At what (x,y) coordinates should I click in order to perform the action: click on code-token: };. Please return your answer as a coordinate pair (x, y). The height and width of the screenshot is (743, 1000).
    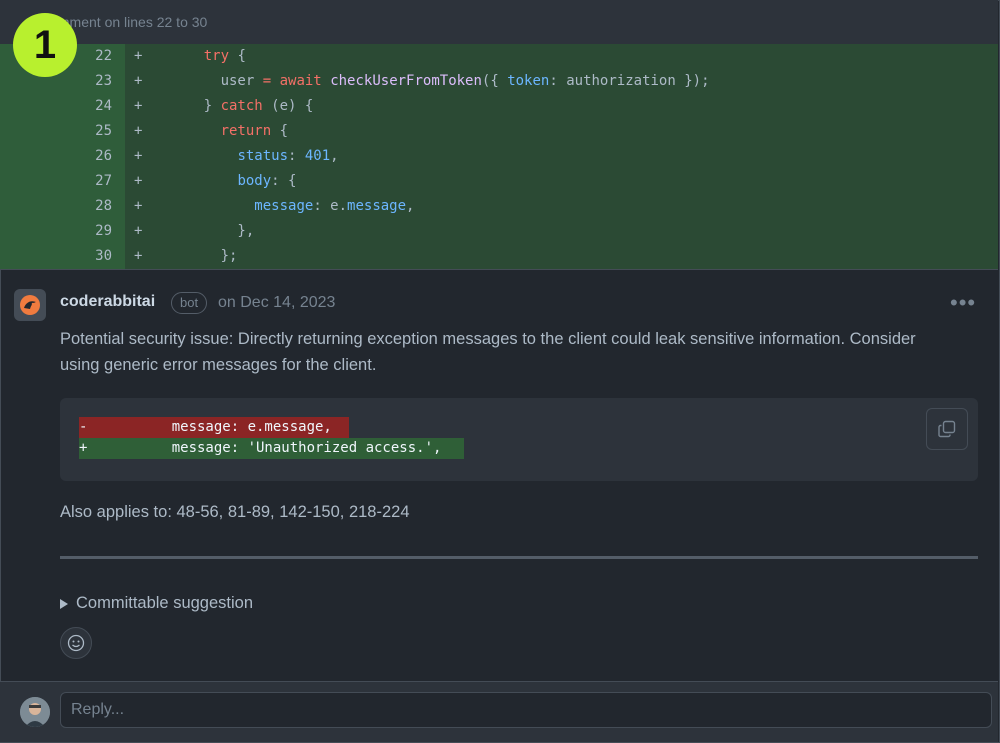
    Looking at the image, I should click on (204, 256).